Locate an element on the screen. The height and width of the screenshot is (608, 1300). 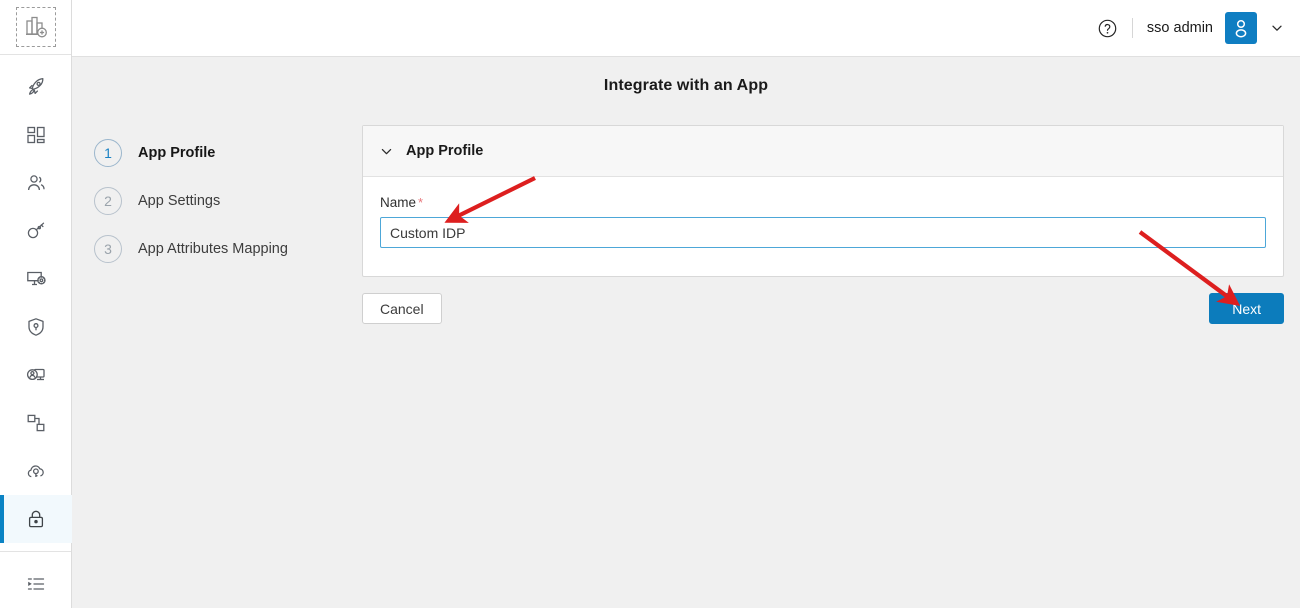
step-label: App Attributes Mapping is located at coordinates (213, 249).